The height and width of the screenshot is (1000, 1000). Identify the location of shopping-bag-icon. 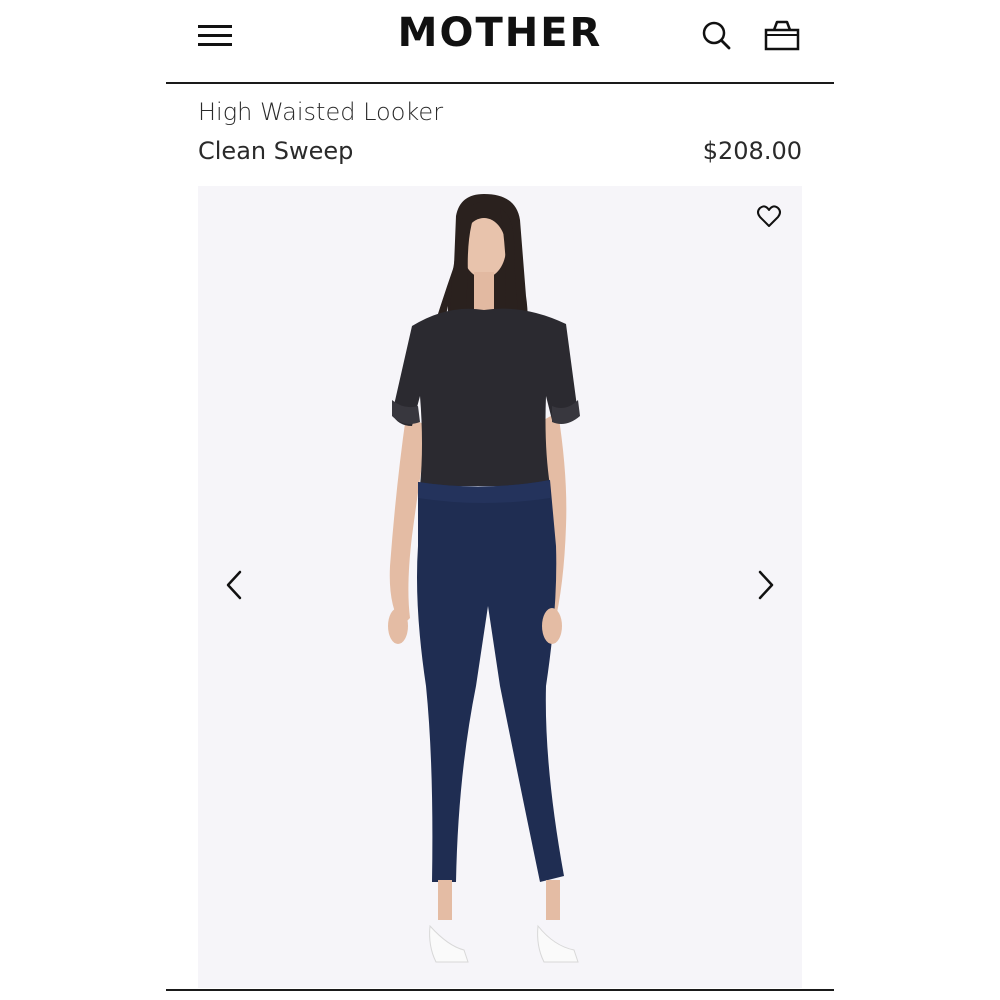
(782, 35).